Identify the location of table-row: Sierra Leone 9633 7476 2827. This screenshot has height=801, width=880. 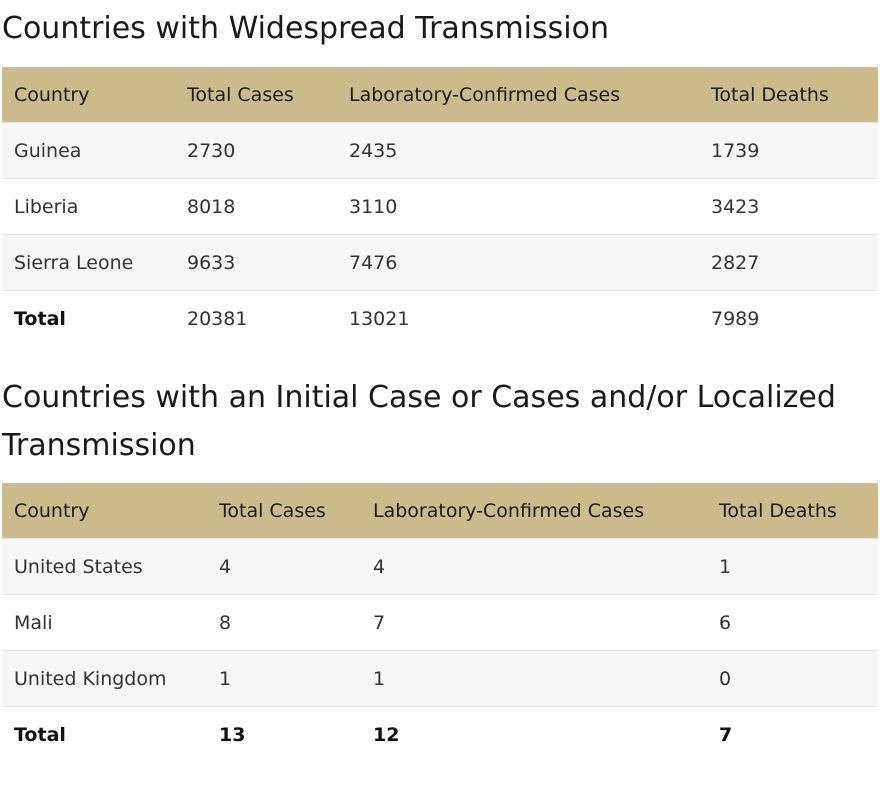
(440, 262).